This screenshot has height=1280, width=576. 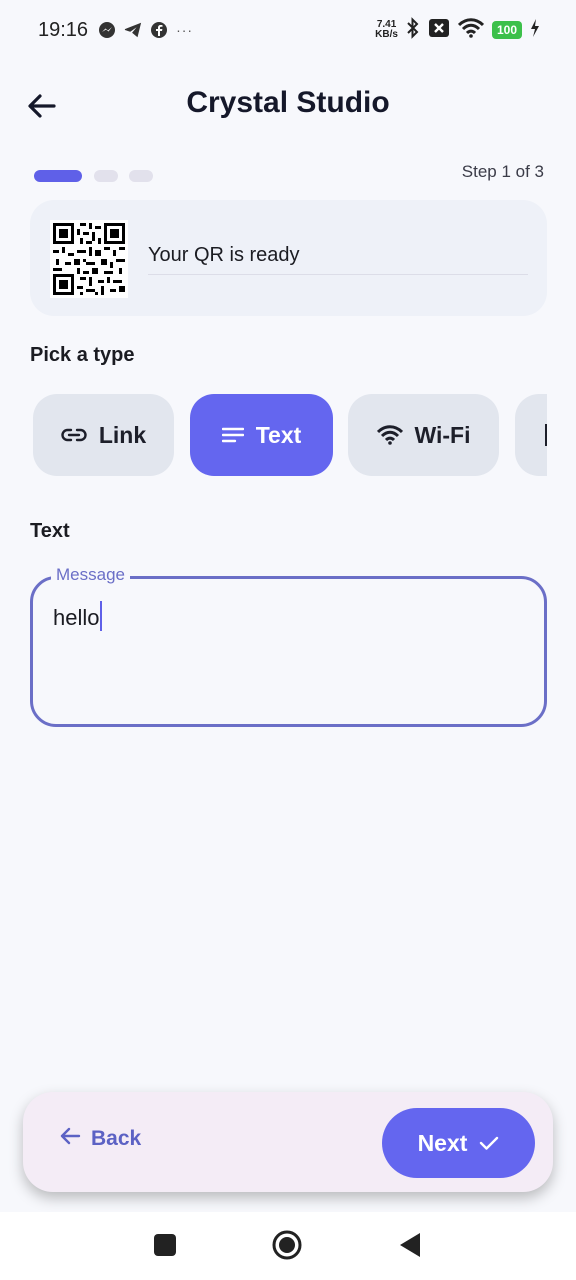 I want to click on message-value: hello, so click(x=76, y=617).